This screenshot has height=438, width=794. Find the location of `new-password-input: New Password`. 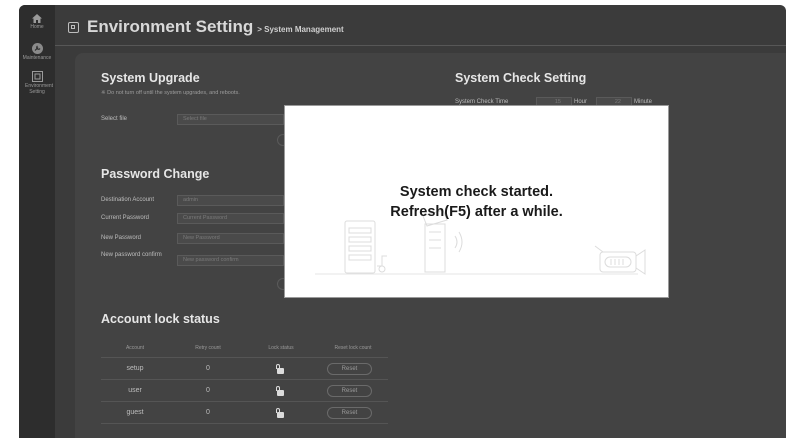

new-password-input: New Password is located at coordinates (230, 238).